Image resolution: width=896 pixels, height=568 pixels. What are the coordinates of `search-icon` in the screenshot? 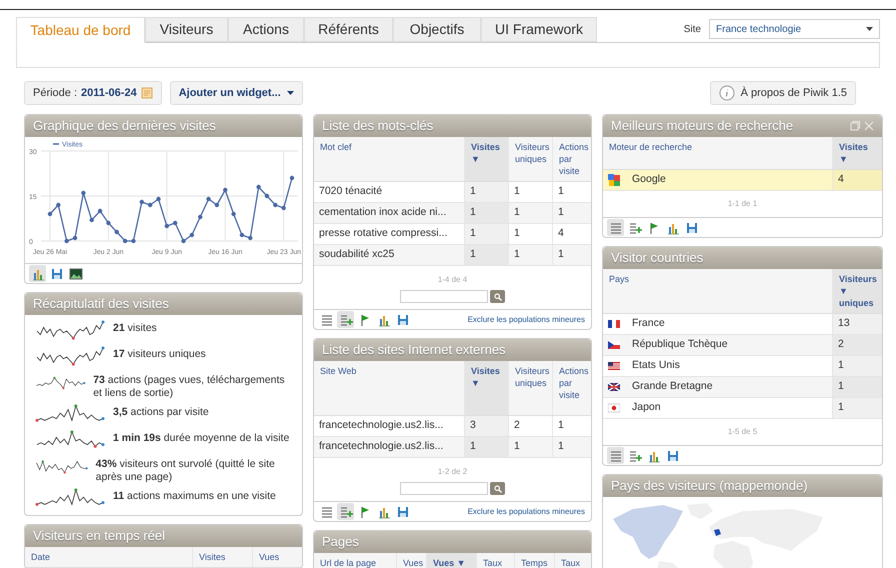 It's located at (498, 296).